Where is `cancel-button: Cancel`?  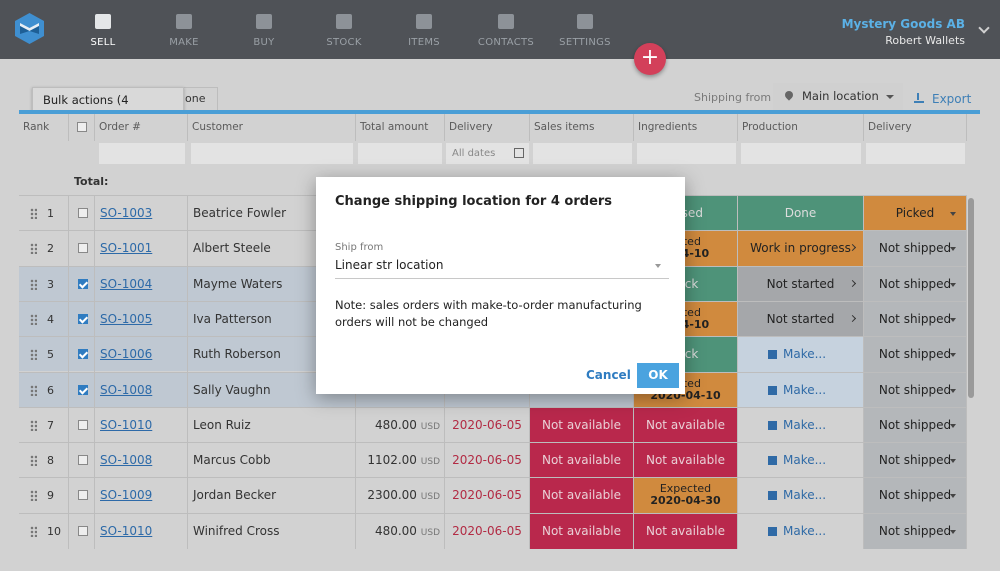 cancel-button: Cancel is located at coordinates (608, 375).